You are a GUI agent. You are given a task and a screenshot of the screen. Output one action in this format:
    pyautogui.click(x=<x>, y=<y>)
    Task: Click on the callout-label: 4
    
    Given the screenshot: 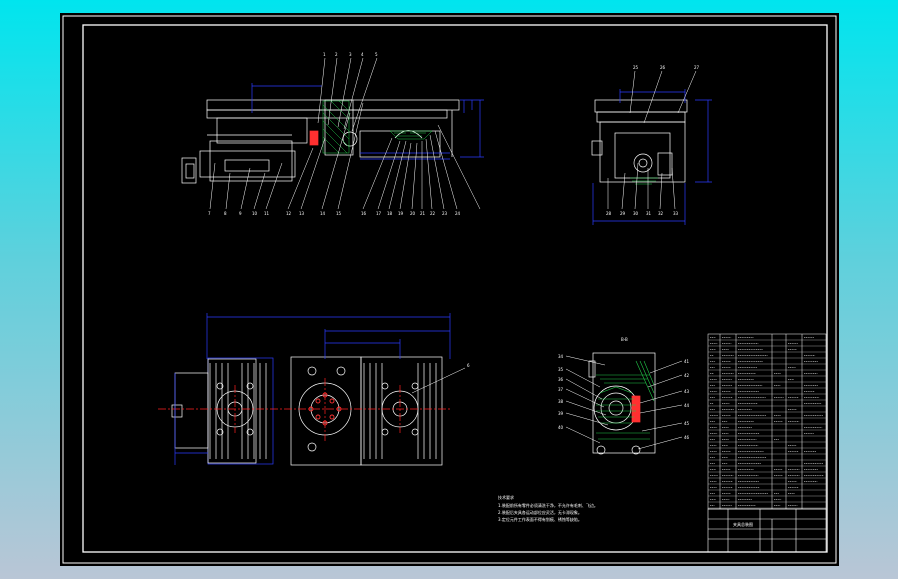 What is the action you would take?
    pyautogui.click(x=362, y=54)
    